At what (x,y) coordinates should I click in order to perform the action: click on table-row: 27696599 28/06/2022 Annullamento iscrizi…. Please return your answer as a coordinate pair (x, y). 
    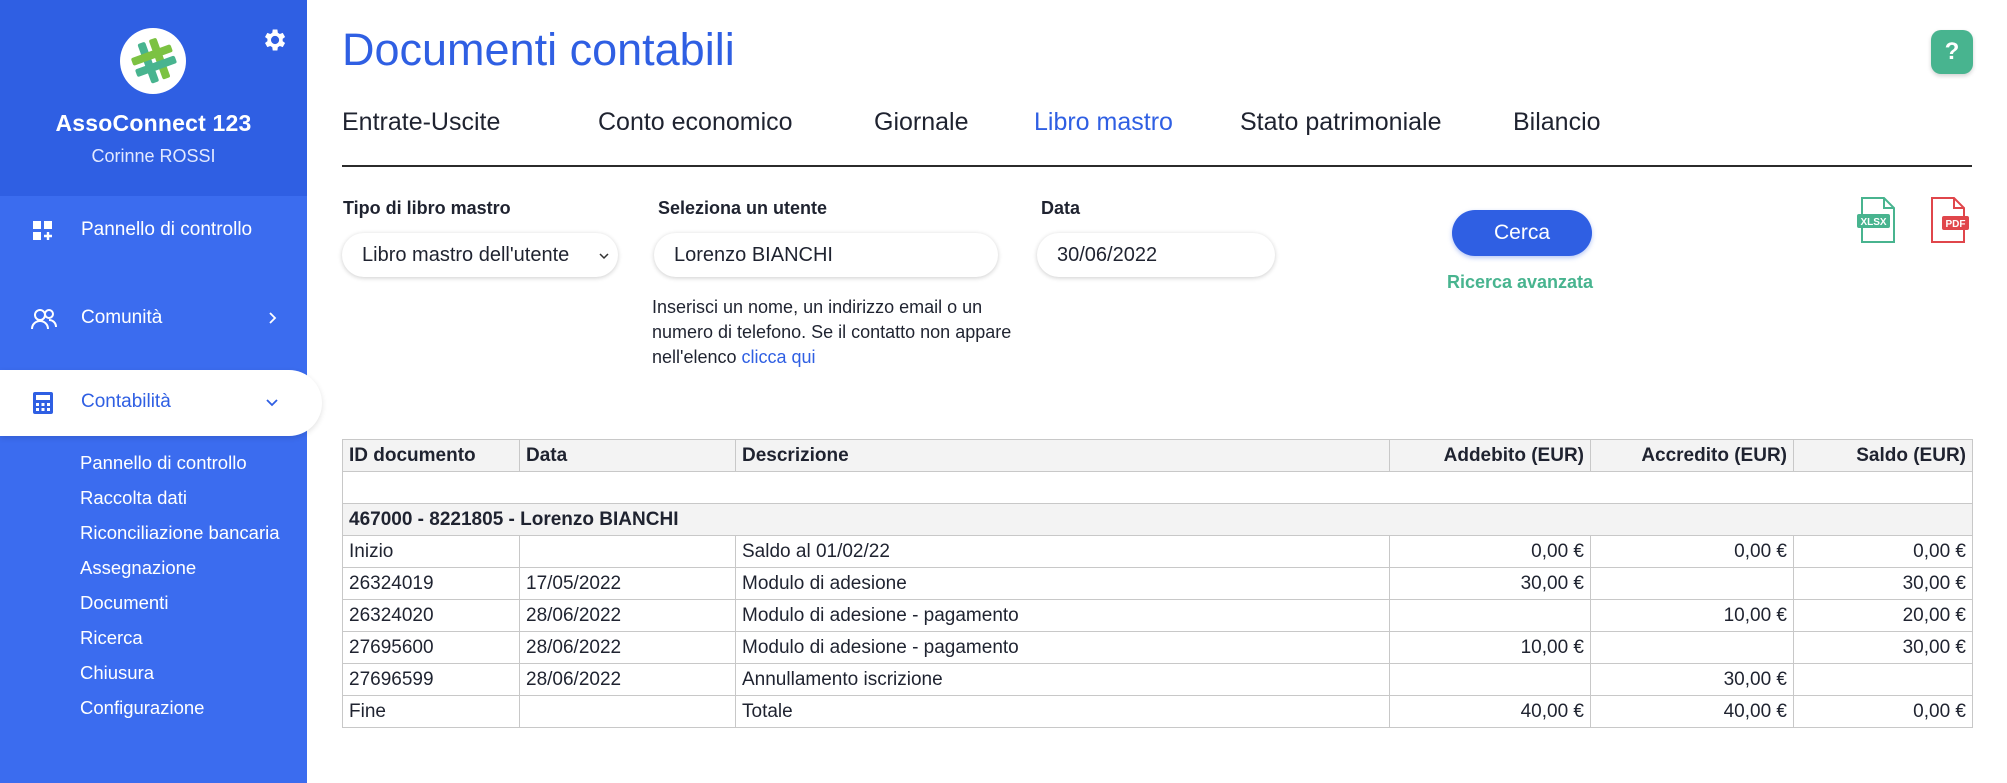
    Looking at the image, I should click on (1157, 679).